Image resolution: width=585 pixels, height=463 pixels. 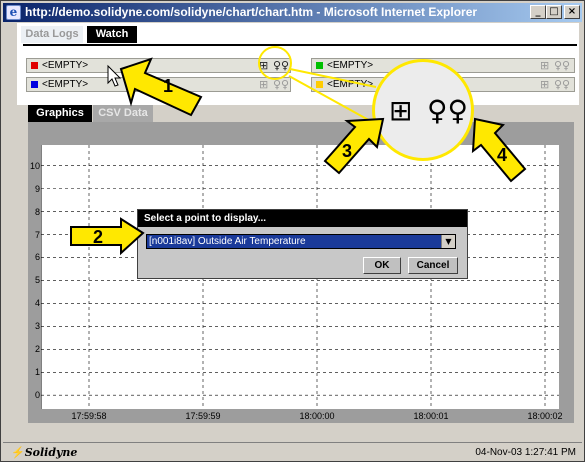 I want to click on tab-csv-data: CSV Data, so click(x=123, y=113).